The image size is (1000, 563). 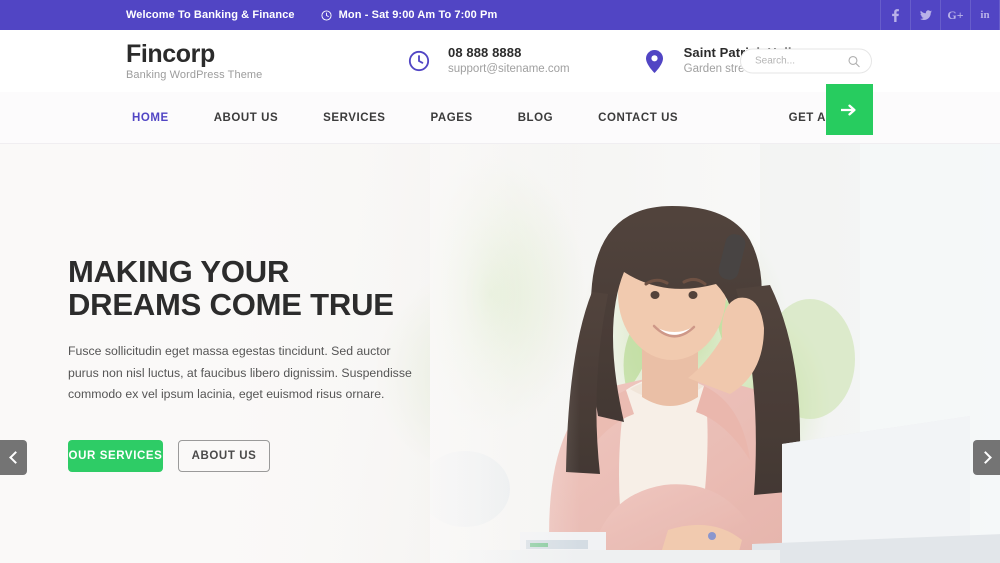 What do you see at coordinates (509, 69) in the screenshot?
I see `email-address: support@sitename.com` at bounding box center [509, 69].